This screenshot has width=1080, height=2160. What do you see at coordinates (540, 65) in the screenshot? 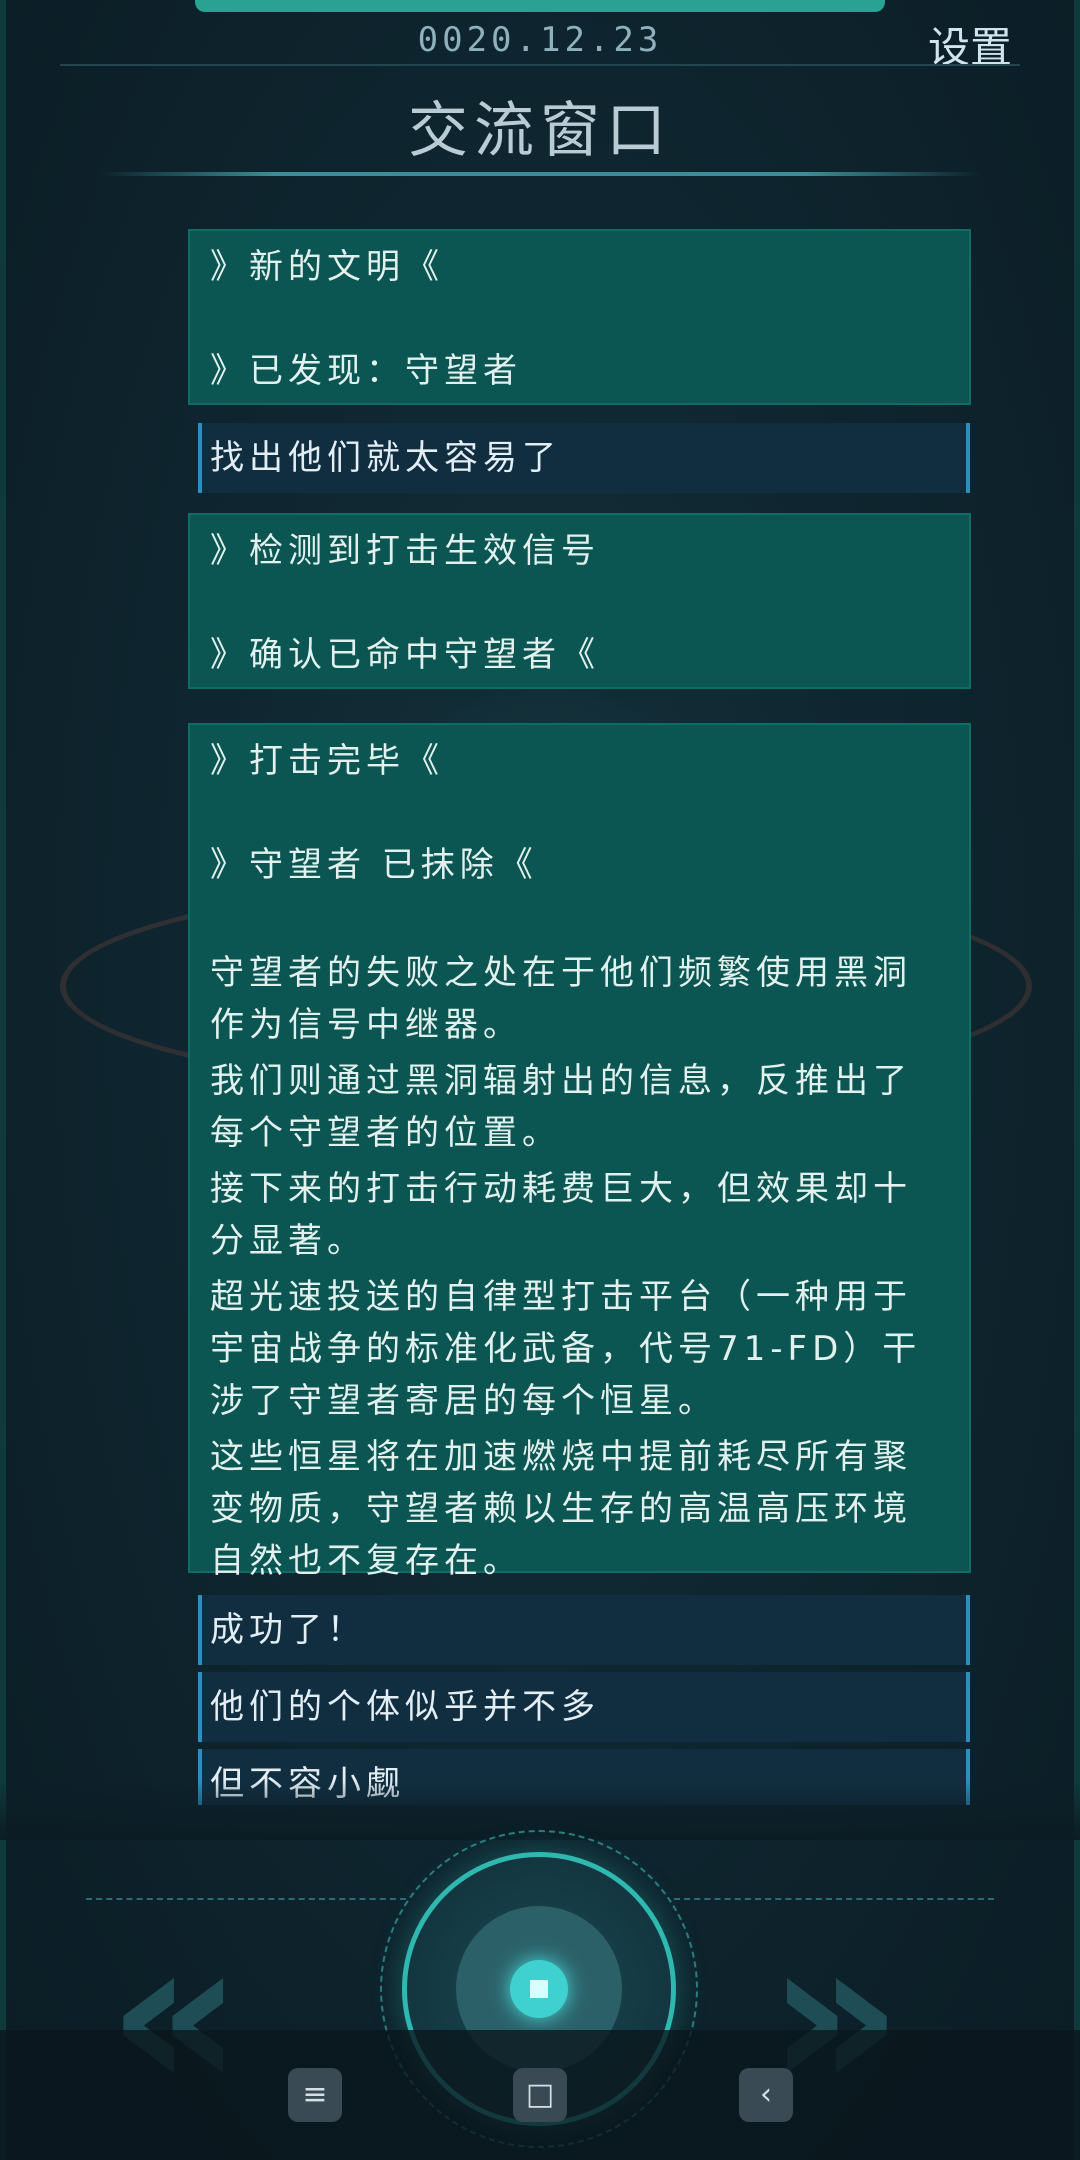
I see `header-divider` at bounding box center [540, 65].